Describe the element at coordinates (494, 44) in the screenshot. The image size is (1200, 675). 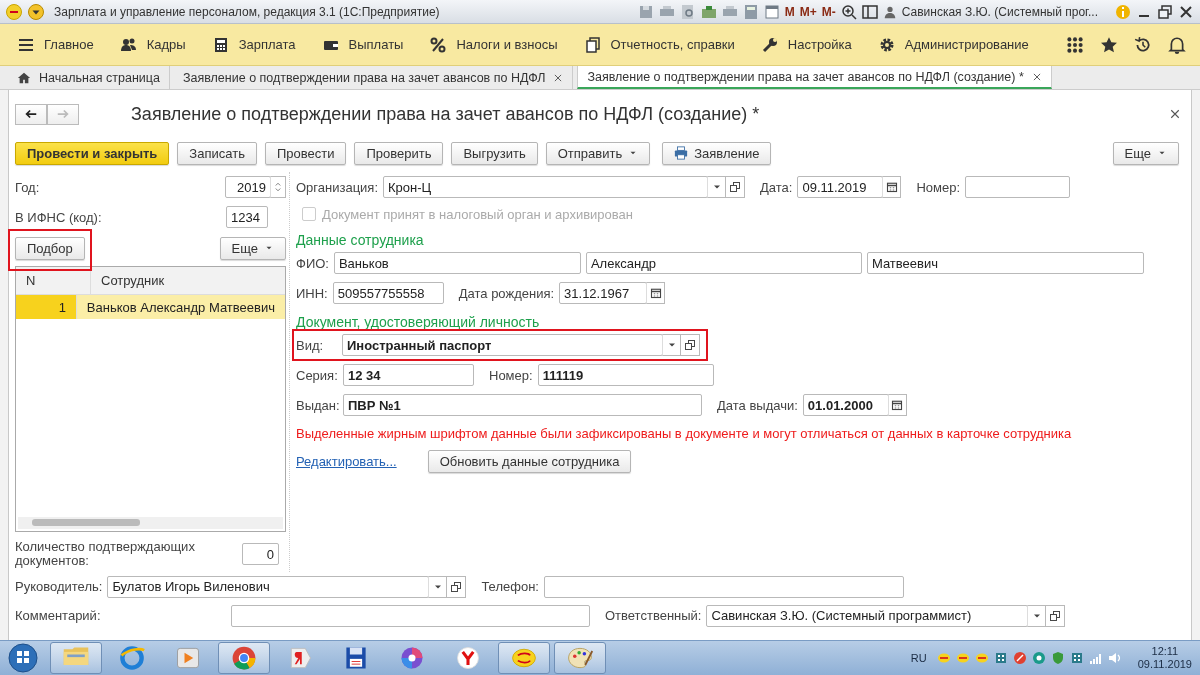
I see `menu-item: Налоги и взносы` at that location.